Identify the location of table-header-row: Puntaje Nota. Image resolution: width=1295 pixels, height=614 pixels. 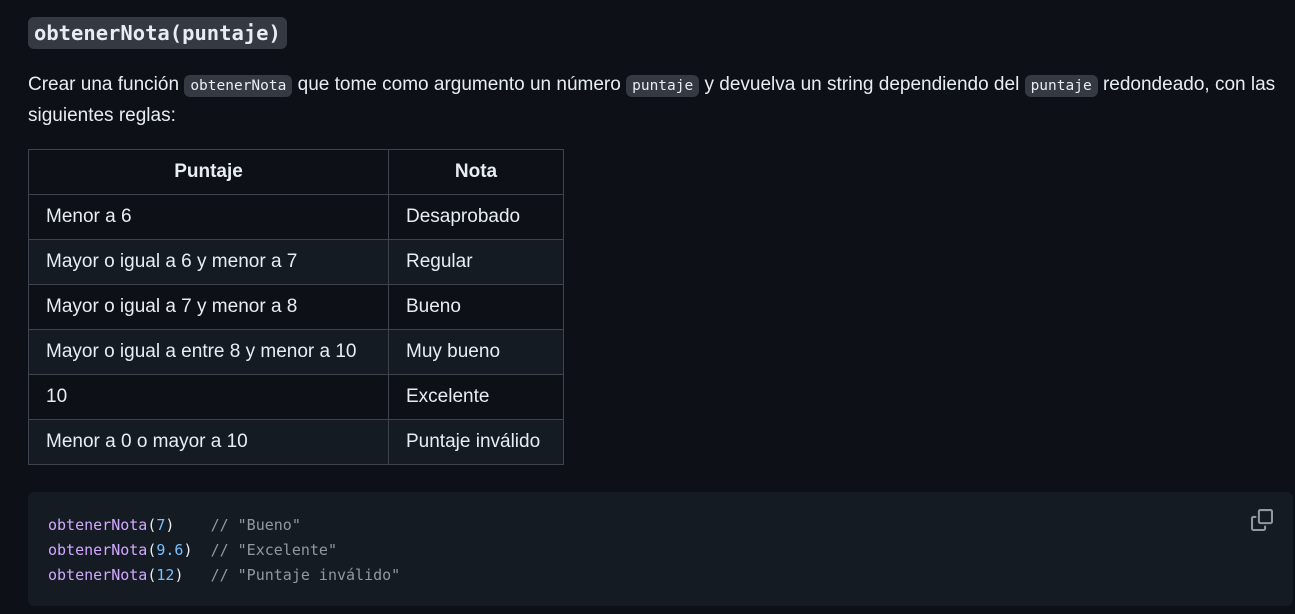
(296, 172).